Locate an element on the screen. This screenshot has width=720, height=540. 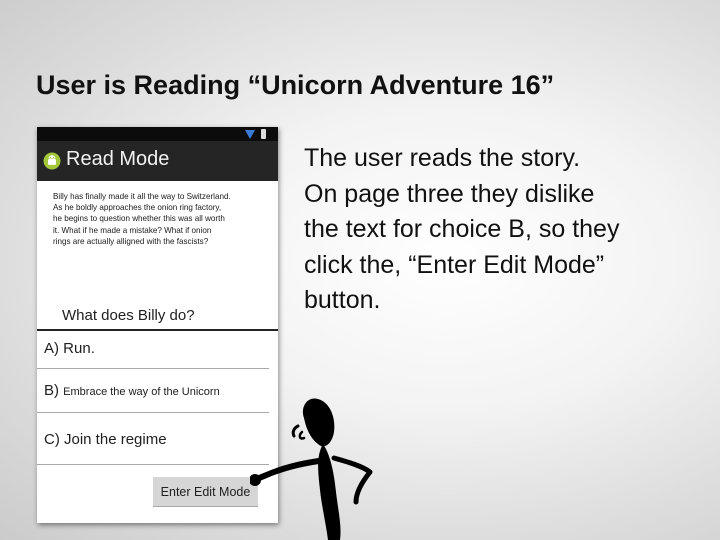
choice-text: Join the regime is located at coordinates (115, 439).